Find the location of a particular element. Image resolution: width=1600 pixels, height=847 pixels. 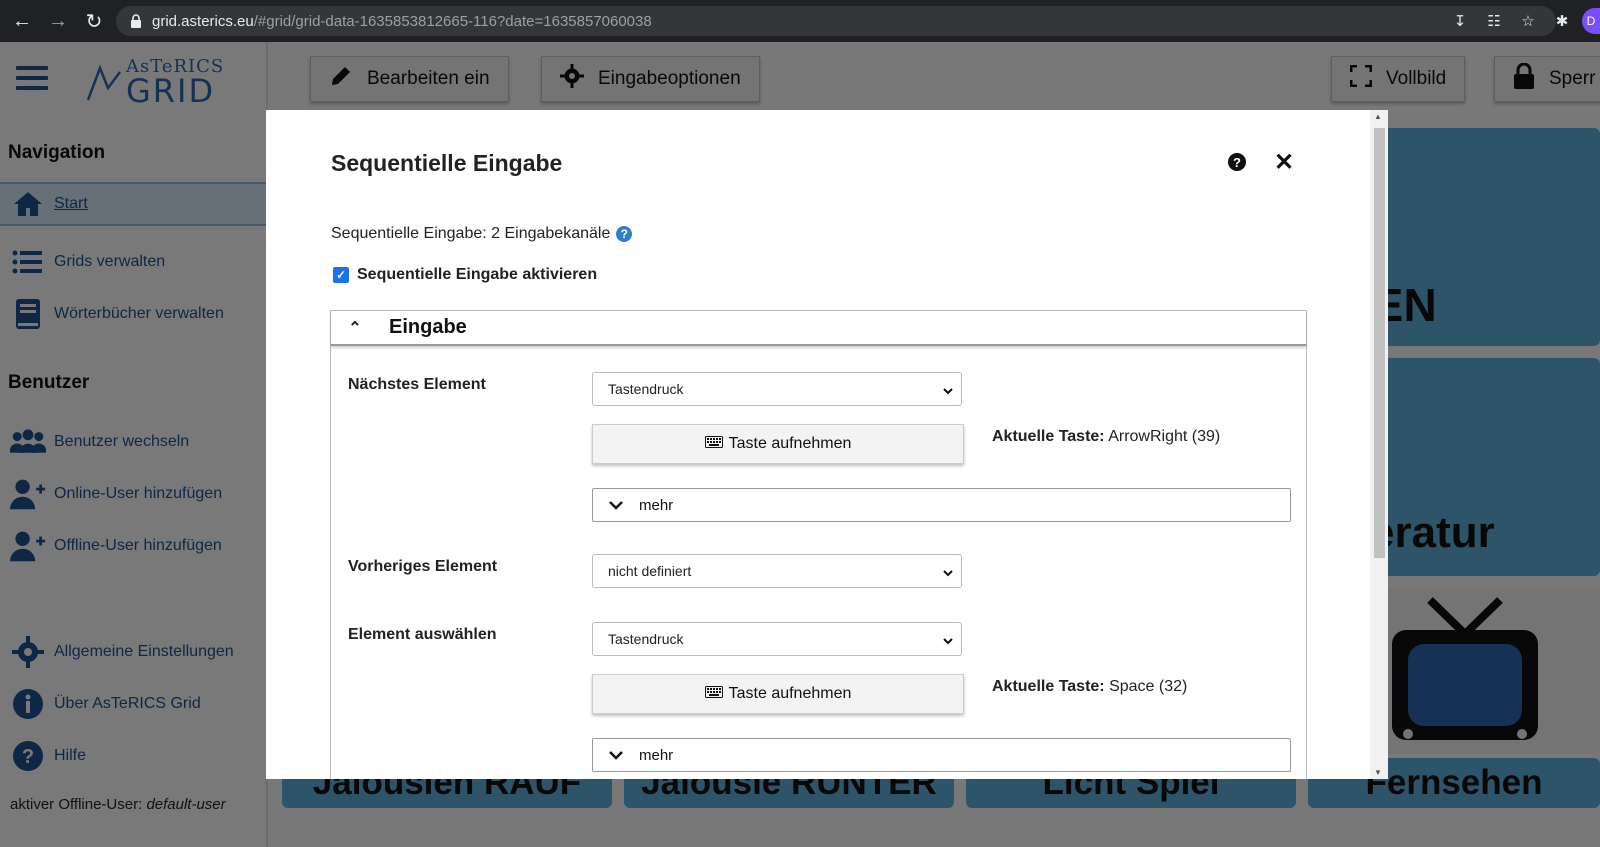

extensions-icon: ✱ is located at coordinates (1562, 21).